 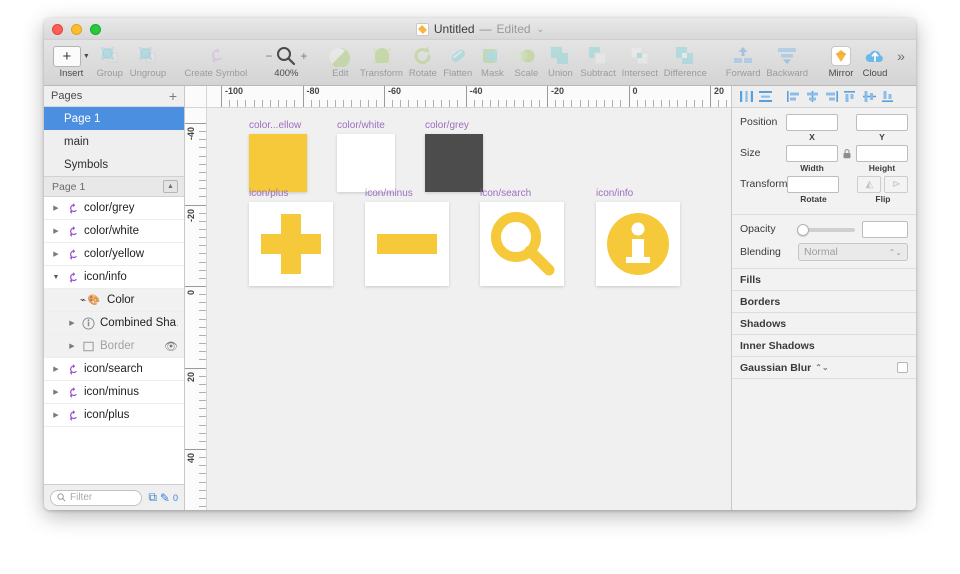 What do you see at coordinates (275, 125) in the screenshot?
I see `artboard-label: color...ellow` at bounding box center [275, 125].